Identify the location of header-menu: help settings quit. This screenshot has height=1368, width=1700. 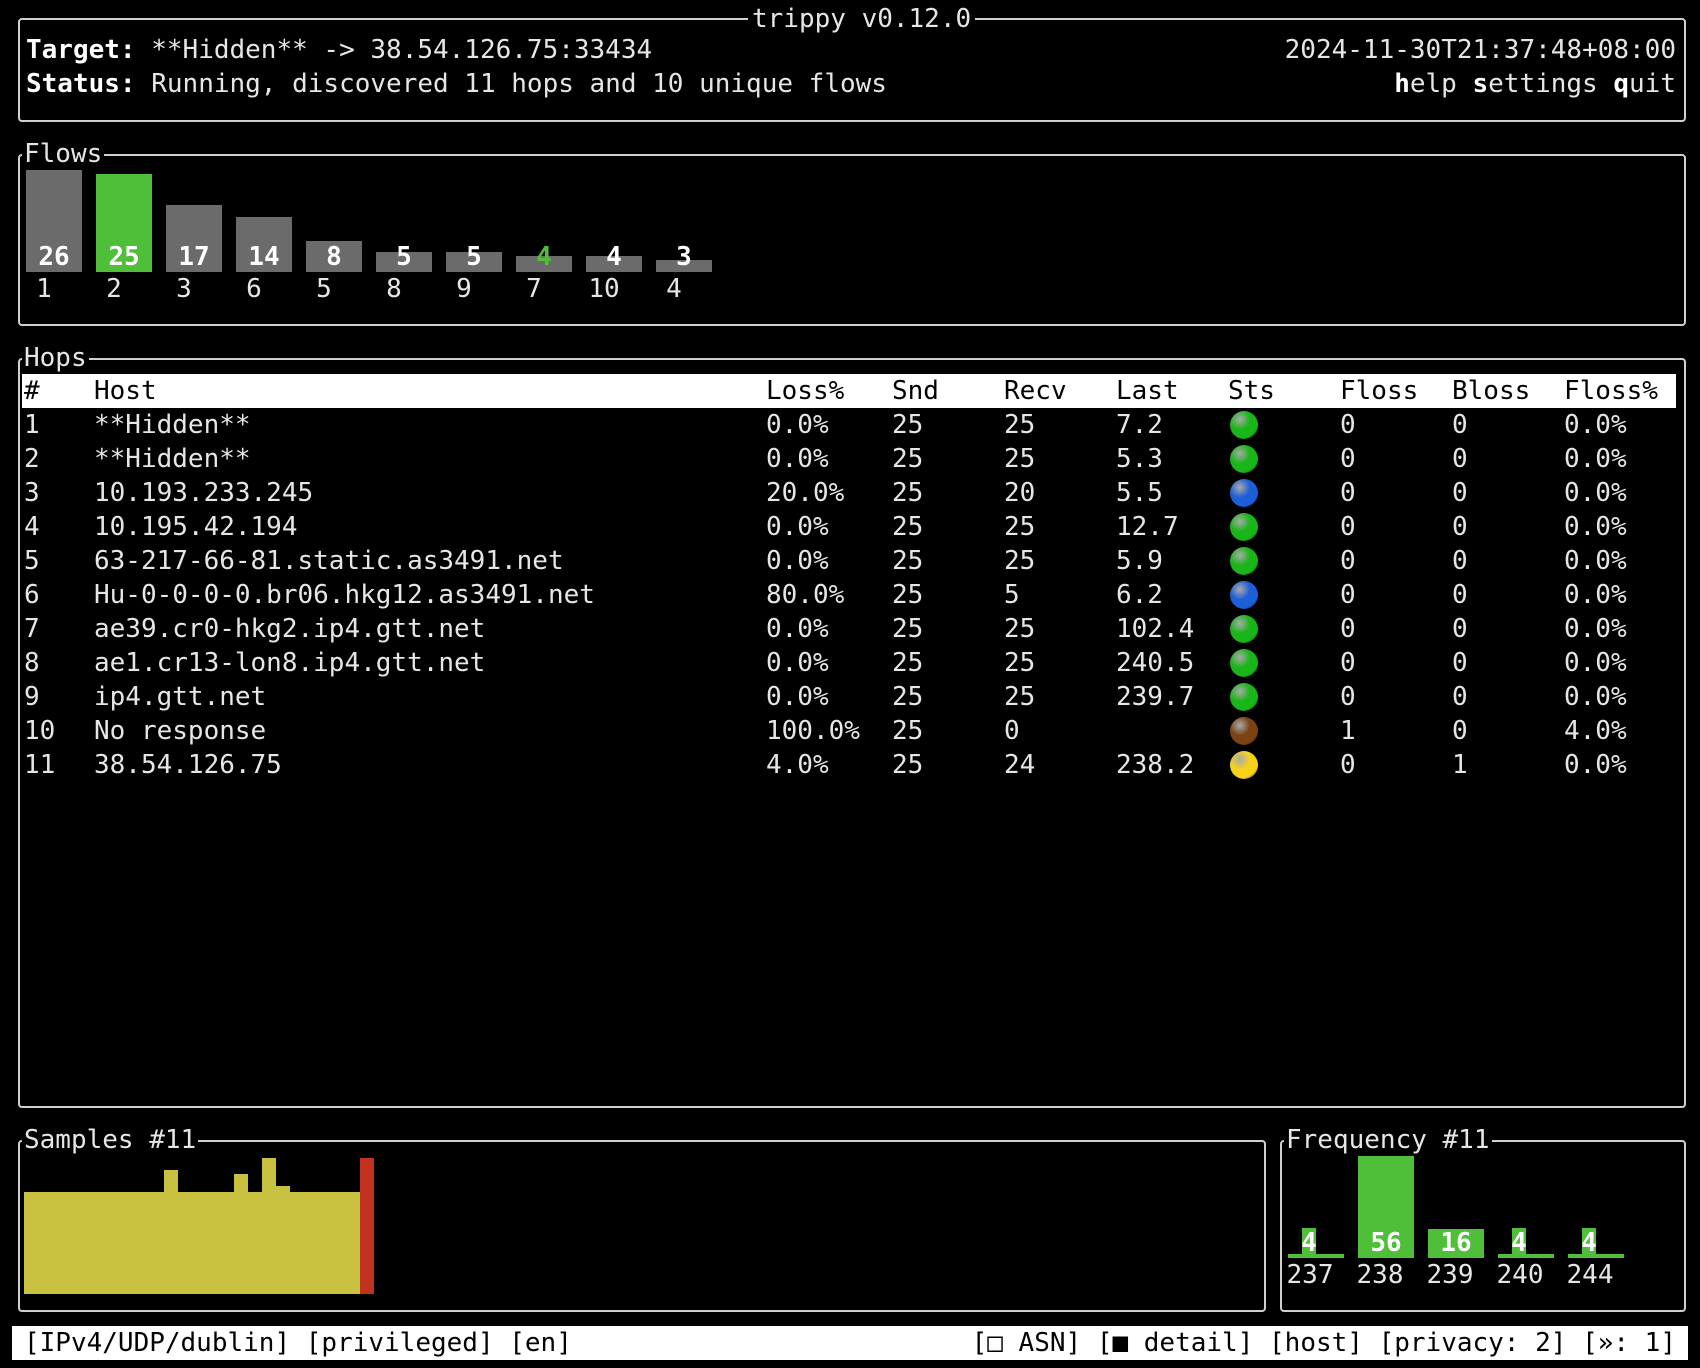
(1535, 84).